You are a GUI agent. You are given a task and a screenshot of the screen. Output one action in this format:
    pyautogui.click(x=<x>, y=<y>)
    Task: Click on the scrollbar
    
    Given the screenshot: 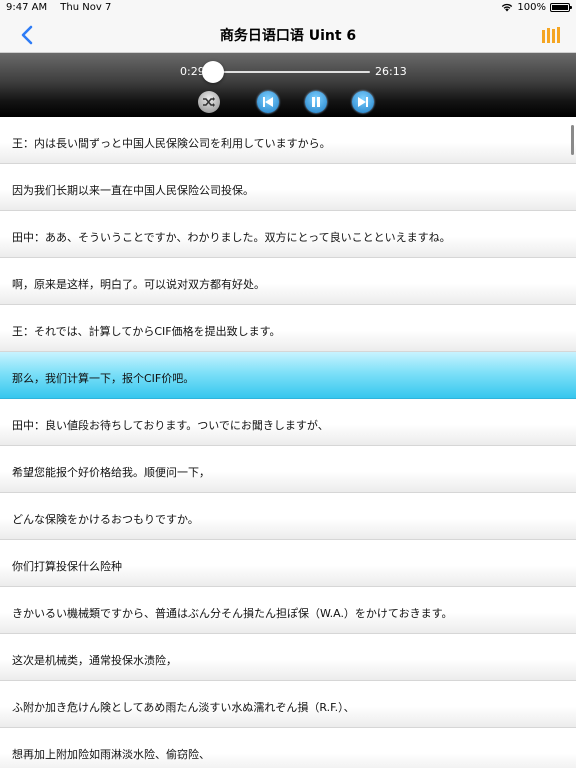 What is the action you would take?
    pyautogui.click(x=572, y=140)
    